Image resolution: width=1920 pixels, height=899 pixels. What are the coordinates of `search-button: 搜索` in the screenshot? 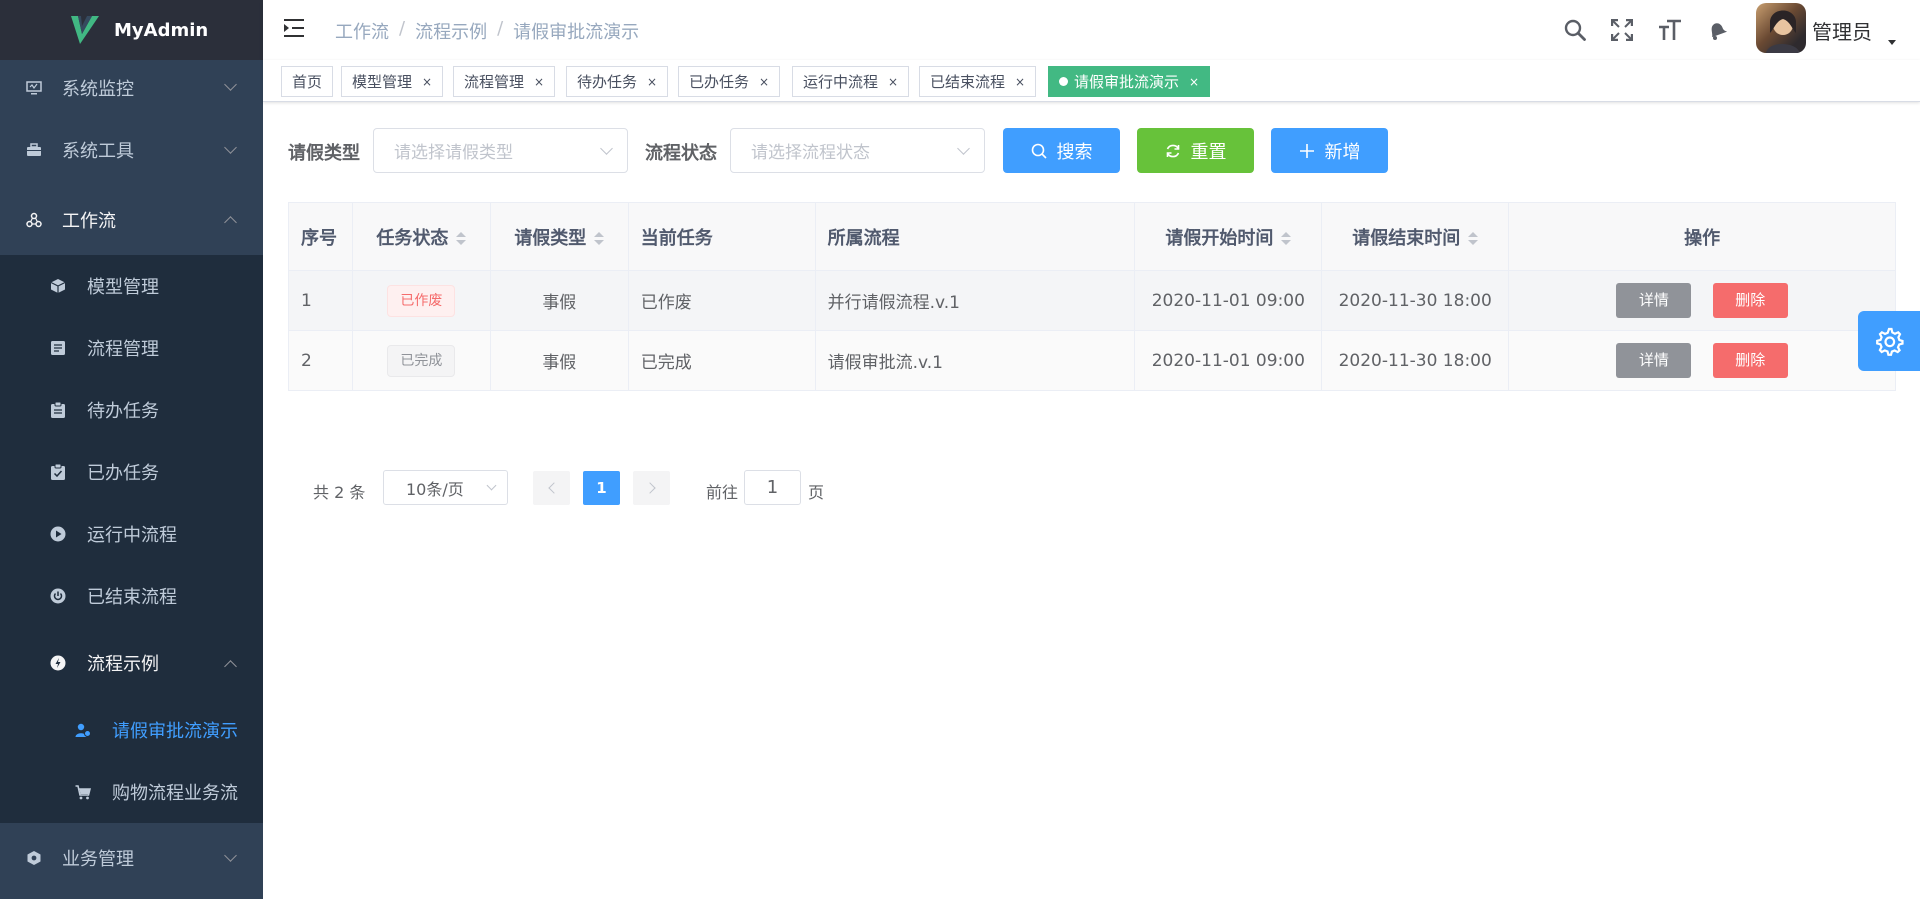 It's located at (1061, 150).